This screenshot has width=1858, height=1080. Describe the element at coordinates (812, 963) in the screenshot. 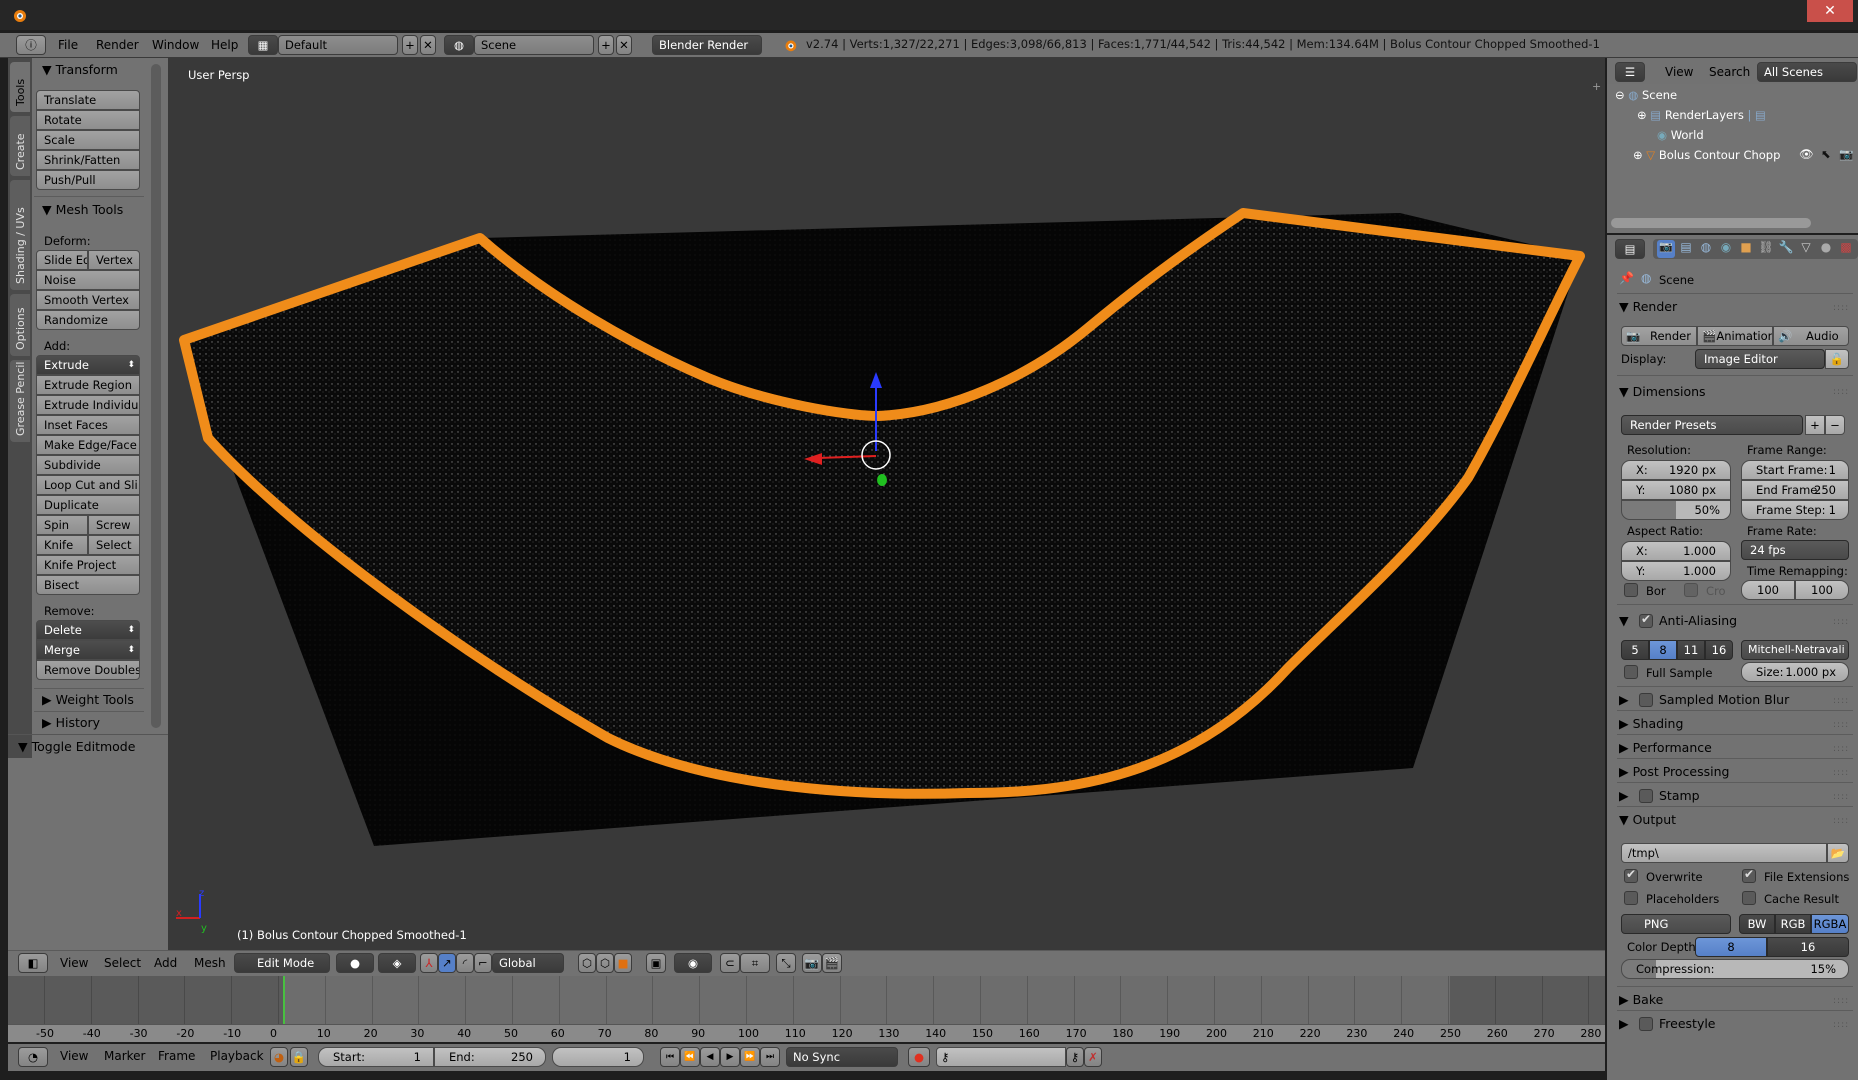

I see `render-opengl-icon: 📷` at that location.